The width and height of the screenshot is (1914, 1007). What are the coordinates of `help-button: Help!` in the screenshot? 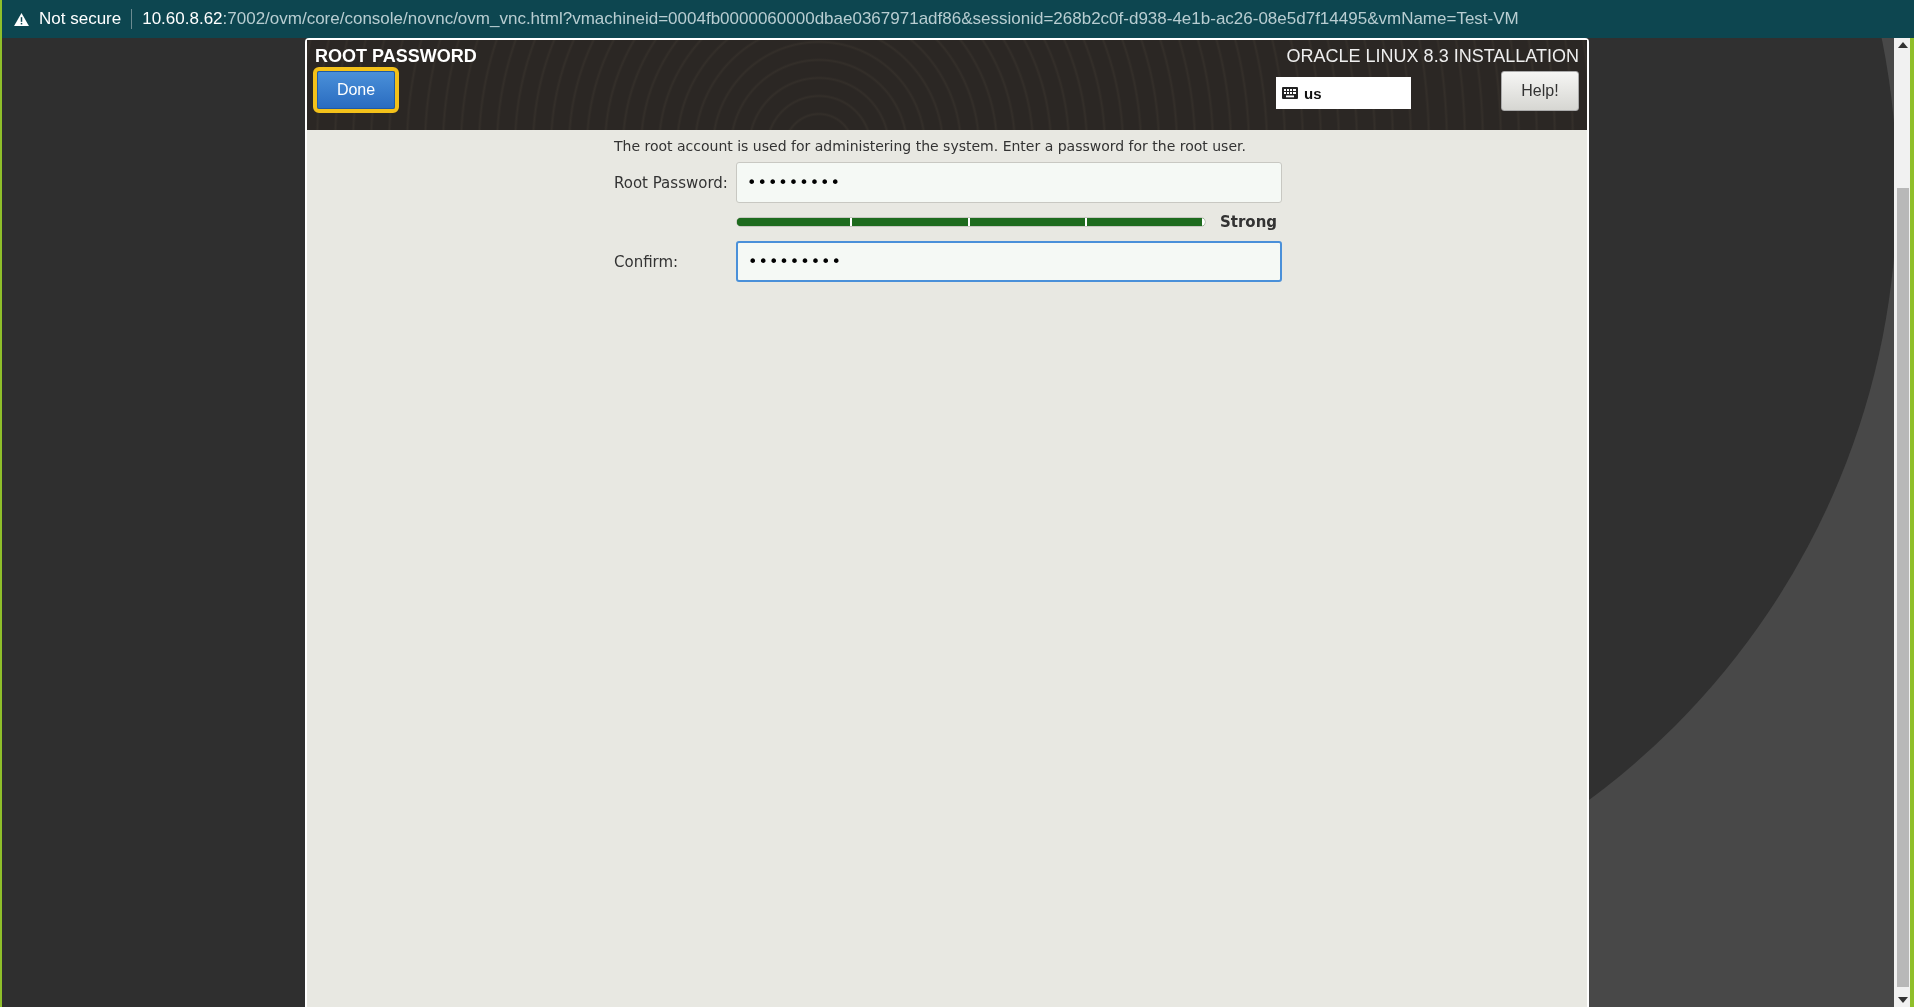 It's located at (1540, 91).